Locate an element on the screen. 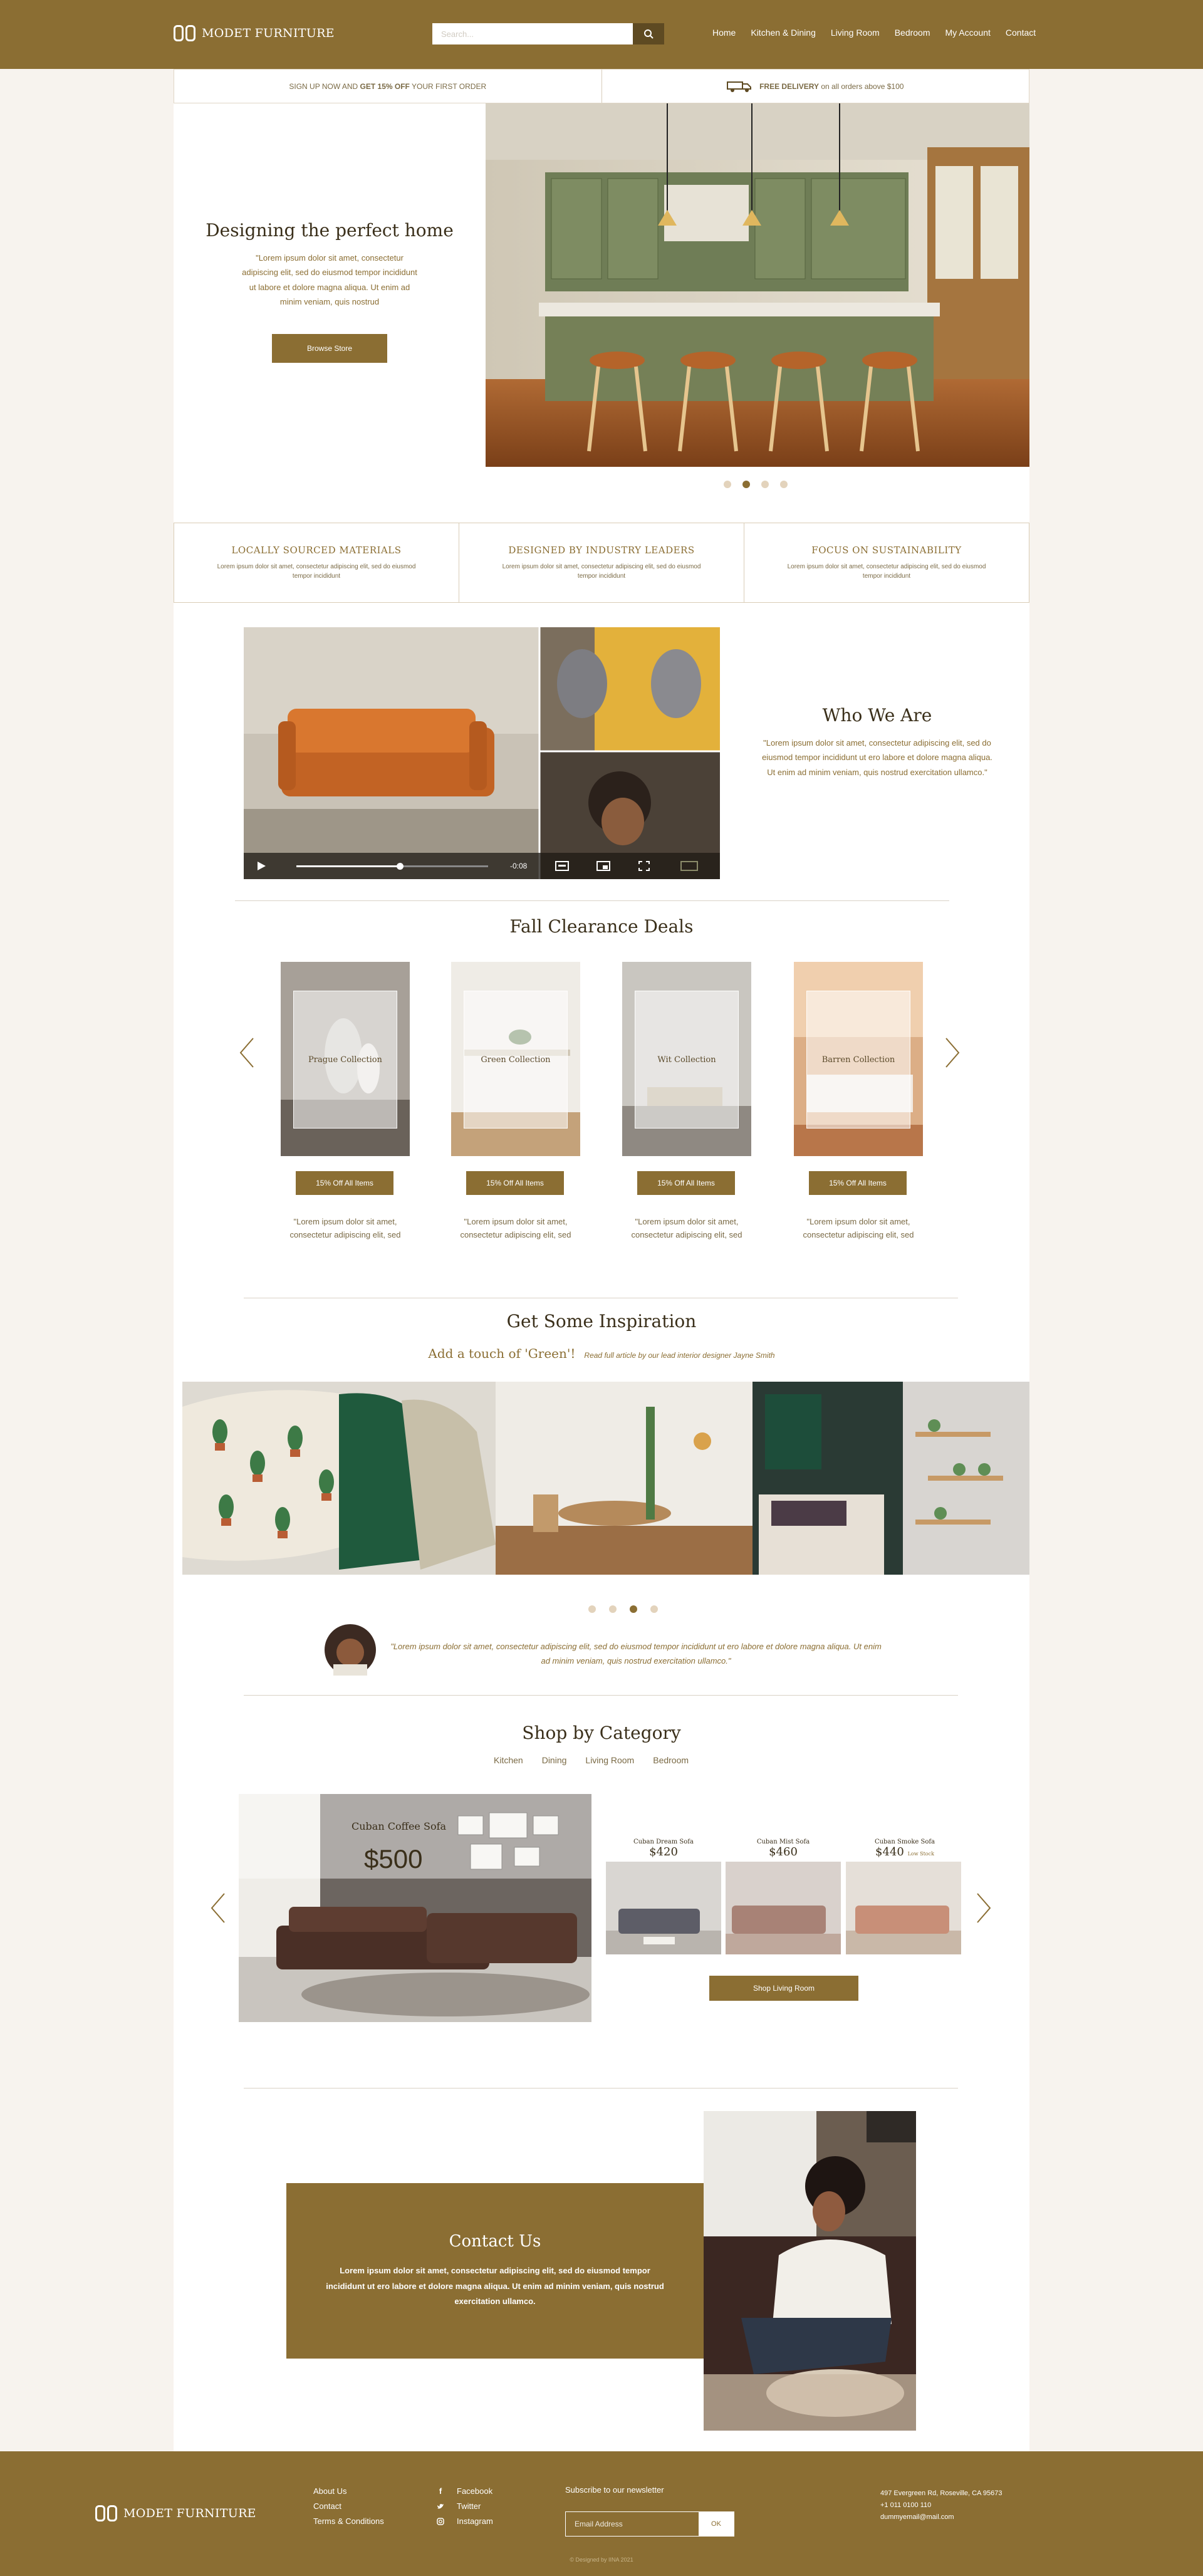 This screenshot has height=2576, width=1203. newsletter-form: OK is located at coordinates (649, 2524).